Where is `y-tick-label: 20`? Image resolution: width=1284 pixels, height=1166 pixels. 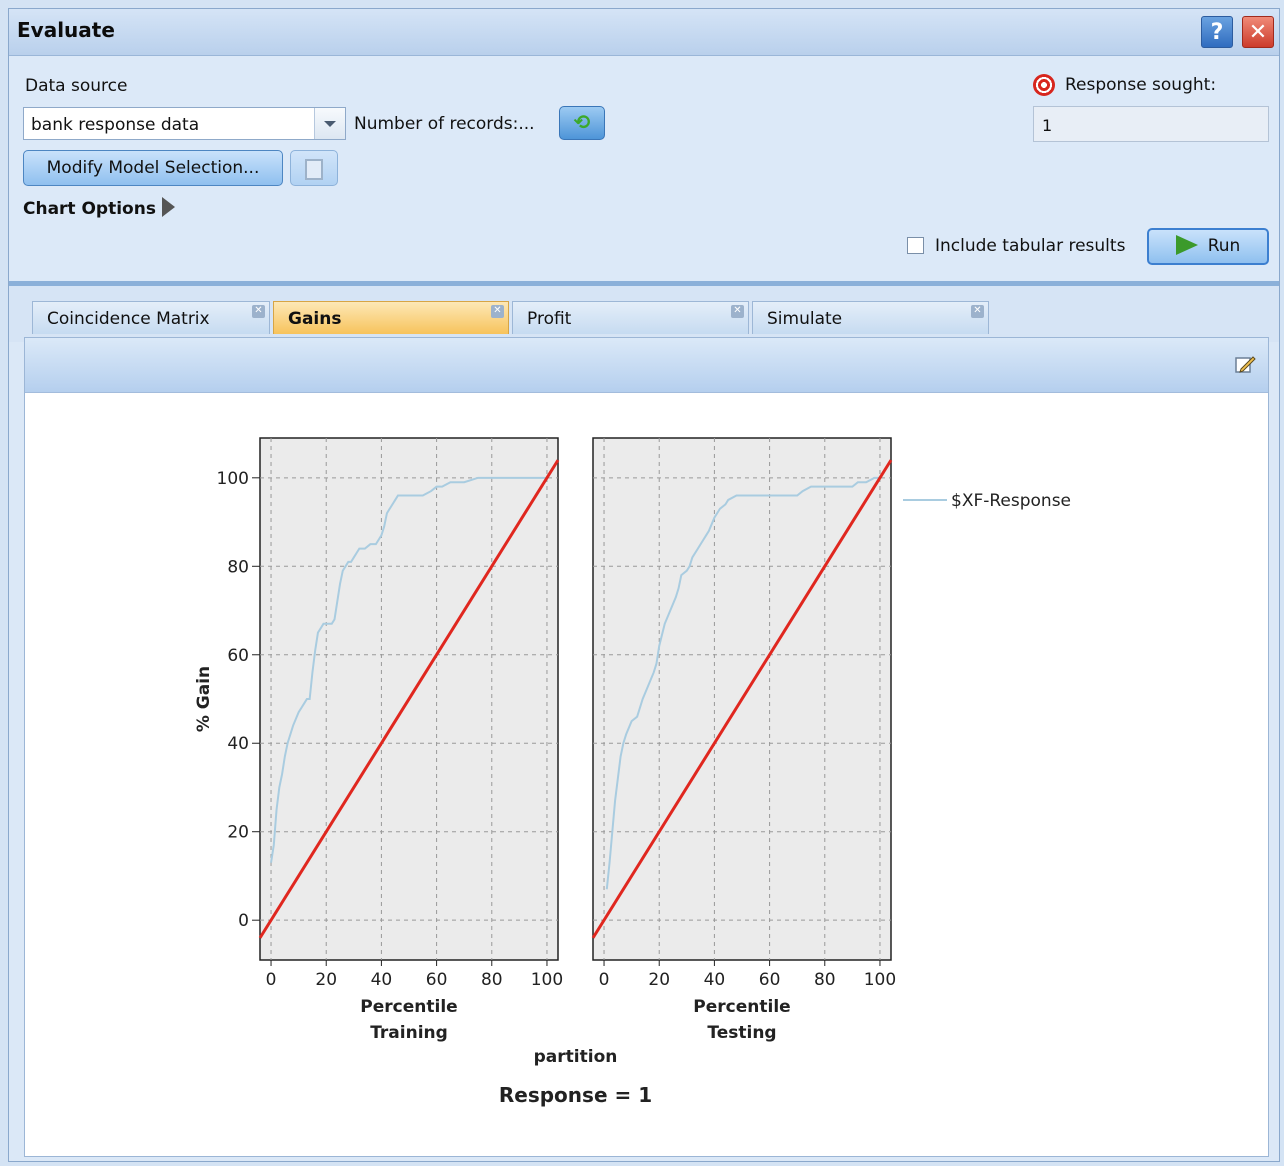
y-tick-label: 20 is located at coordinates (238, 833).